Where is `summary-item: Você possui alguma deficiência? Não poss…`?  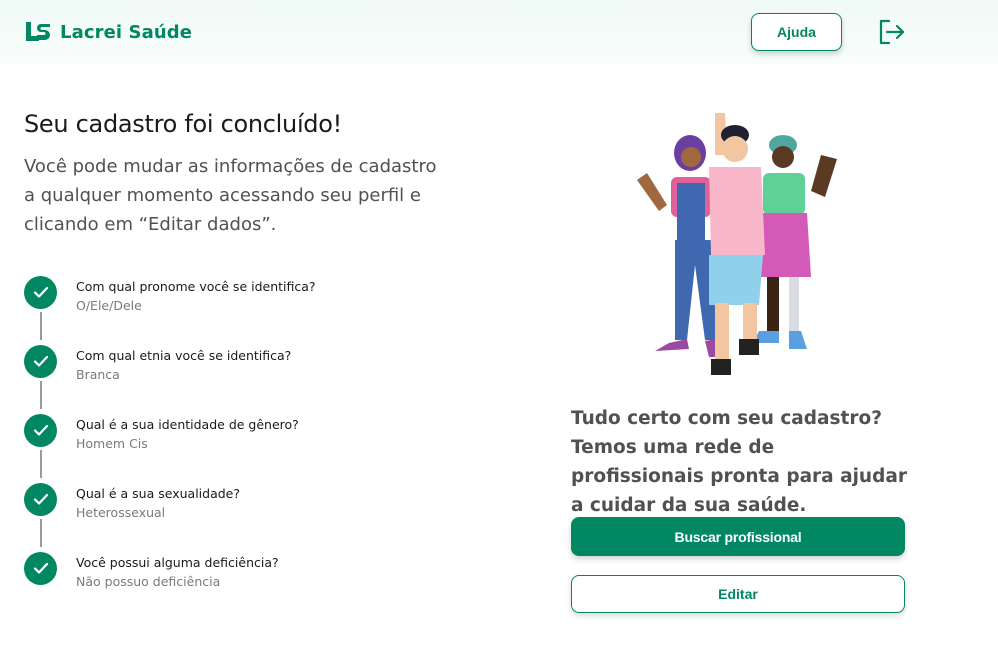 summary-item: Você possui alguma deficiência? Não poss… is located at coordinates (234, 586).